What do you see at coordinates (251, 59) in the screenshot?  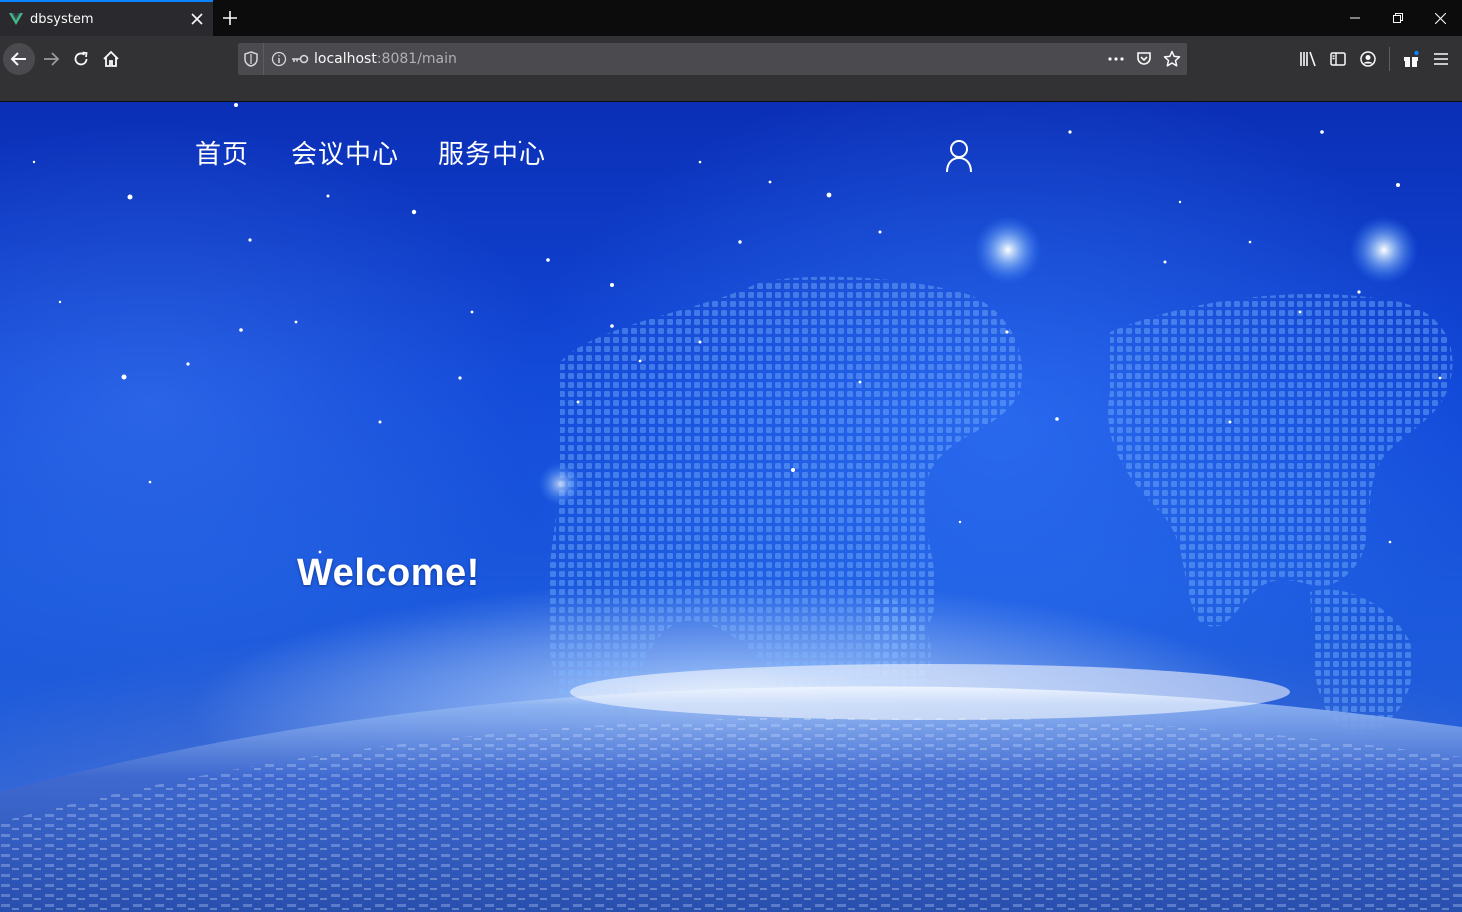 I see `tracking-shield-icon` at bounding box center [251, 59].